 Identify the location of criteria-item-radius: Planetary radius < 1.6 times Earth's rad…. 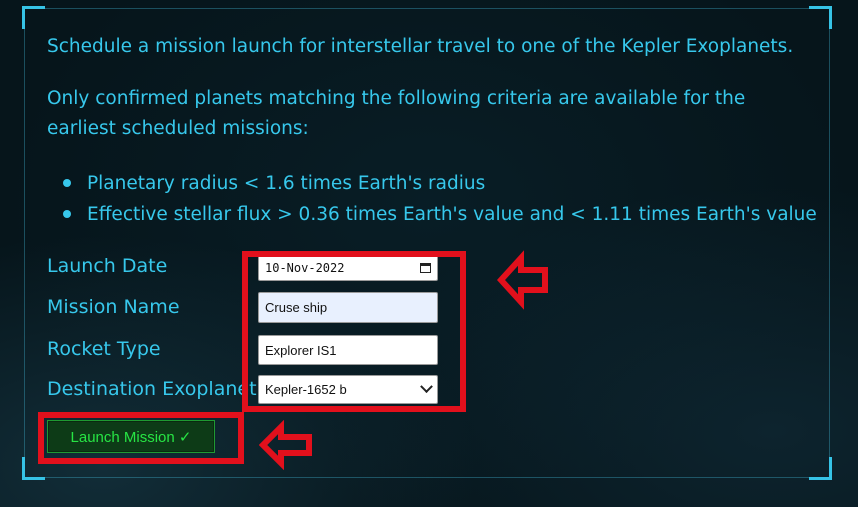
(286, 183).